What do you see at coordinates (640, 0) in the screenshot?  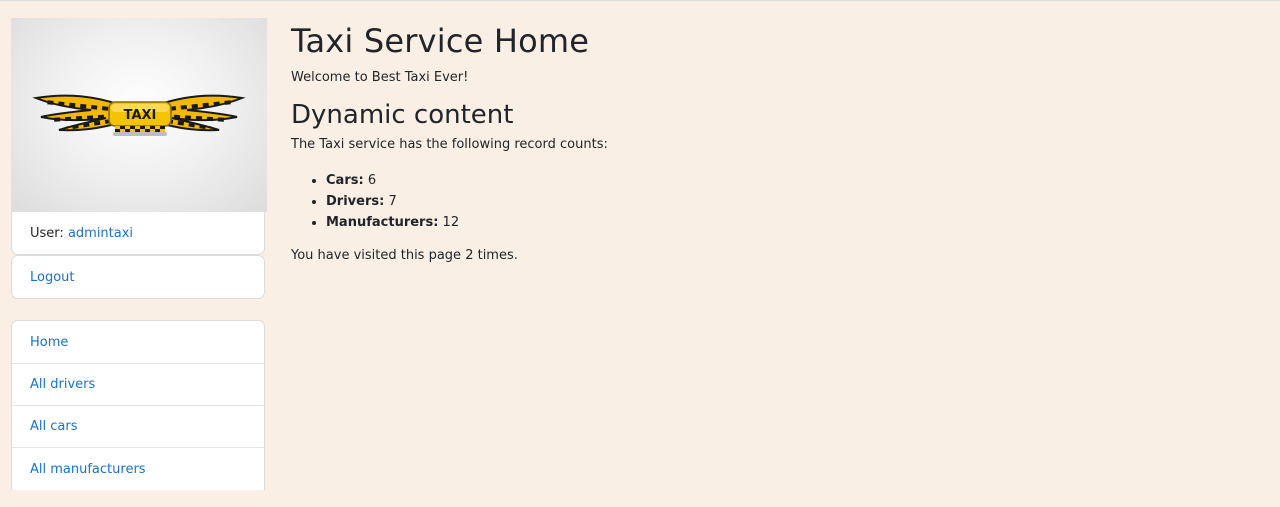 I see `top-divider` at bounding box center [640, 0].